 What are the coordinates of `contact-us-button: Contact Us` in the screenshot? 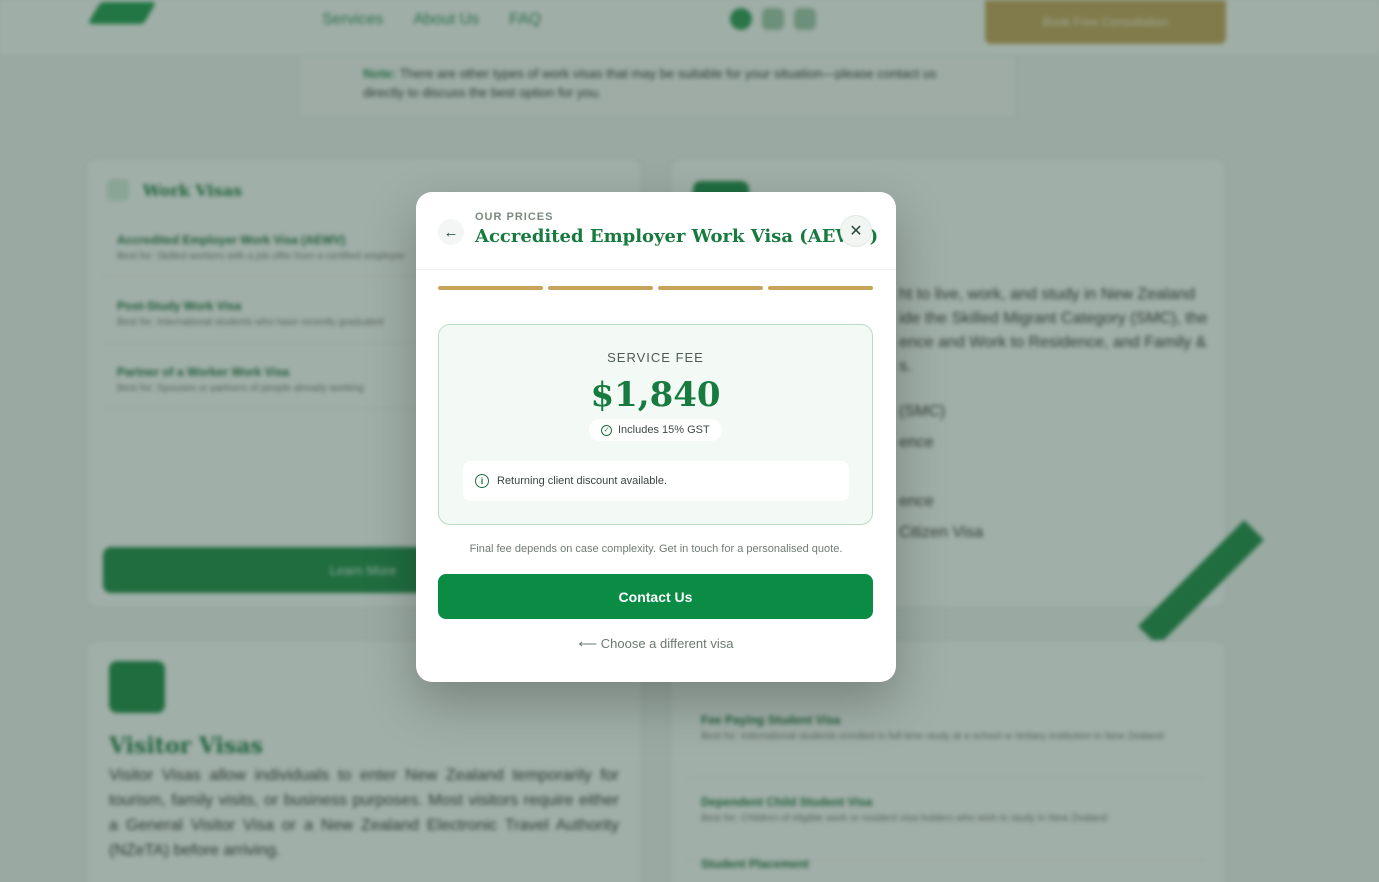 It's located at (655, 596).